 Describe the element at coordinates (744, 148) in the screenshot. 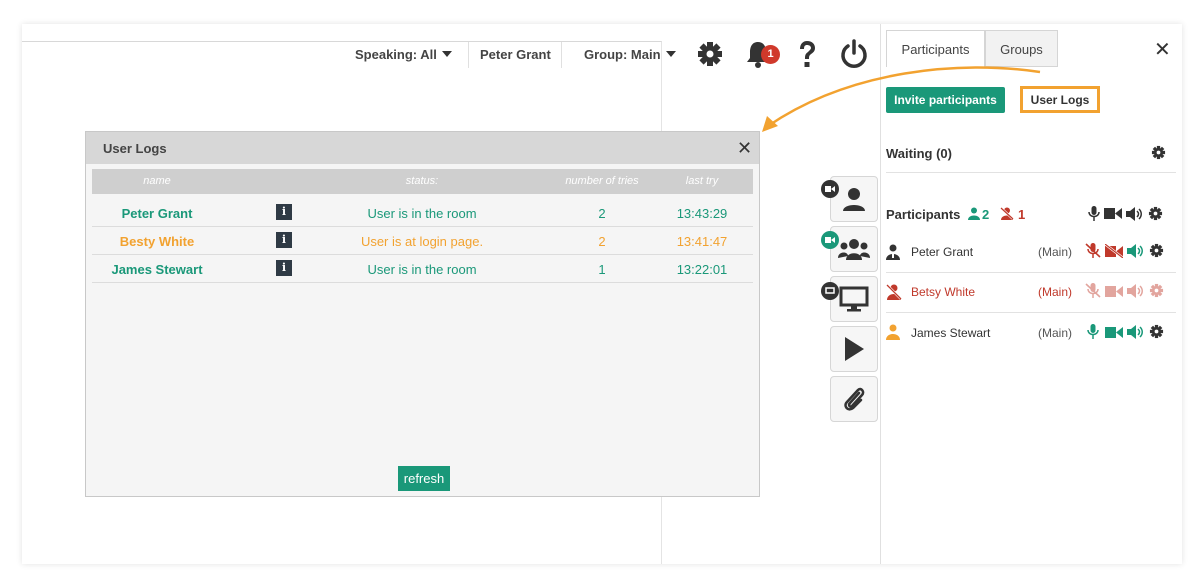

I see `close-dialog-icon: ✕` at that location.